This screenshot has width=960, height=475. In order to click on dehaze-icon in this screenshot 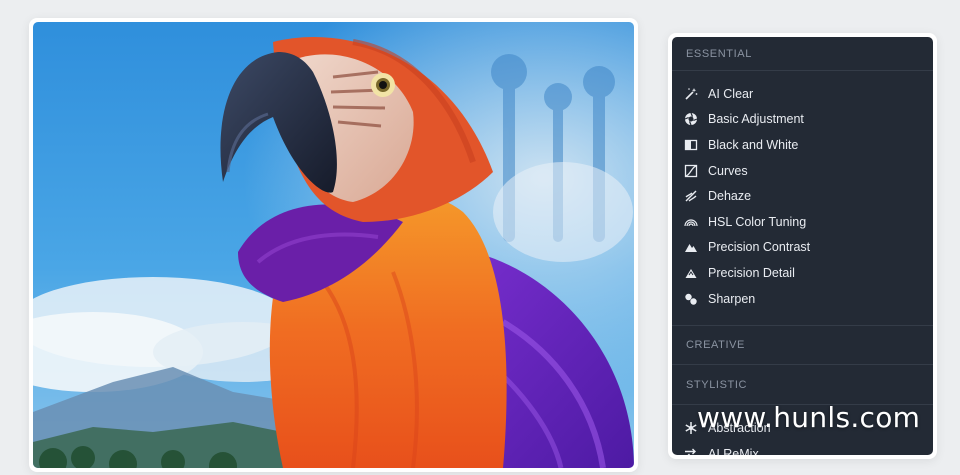, I will do `click(691, 196)`.